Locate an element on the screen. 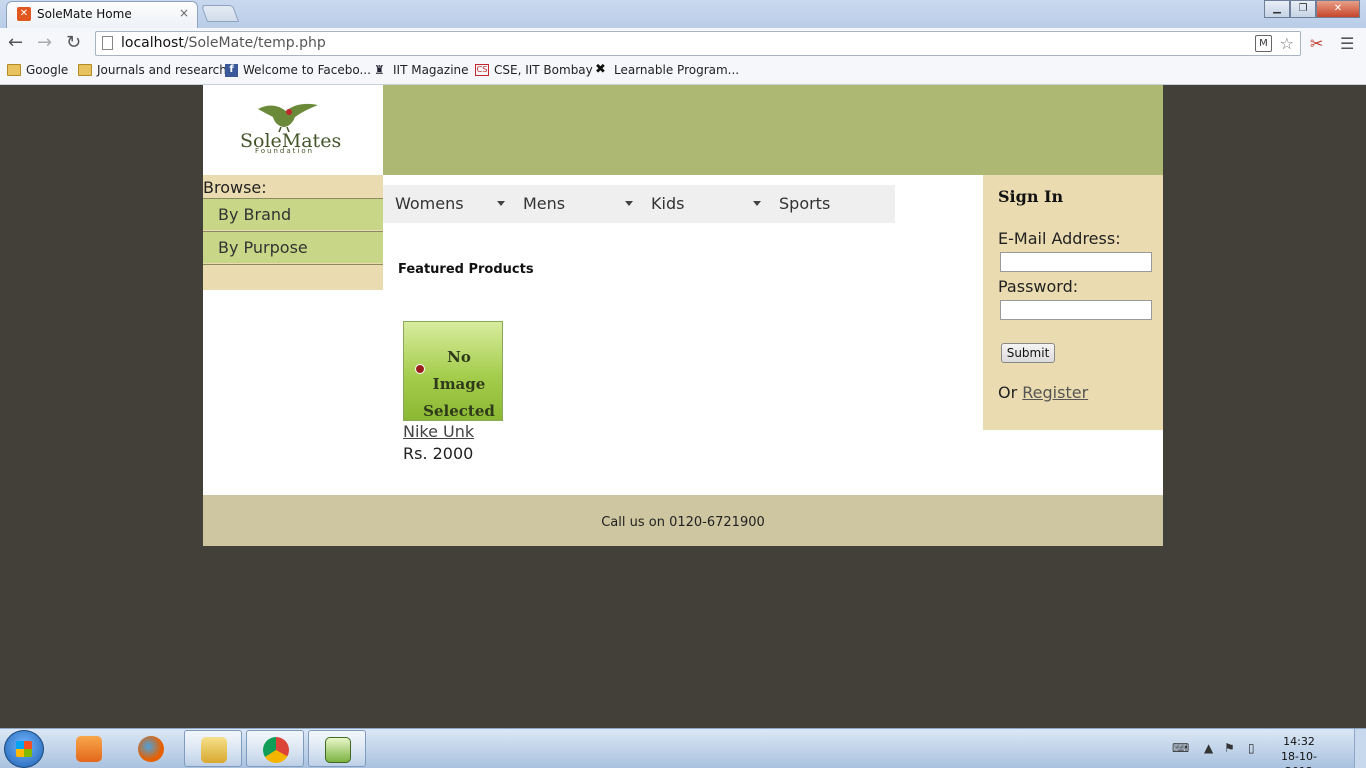  windows-logo-icon is located at coordinates (24, 749).